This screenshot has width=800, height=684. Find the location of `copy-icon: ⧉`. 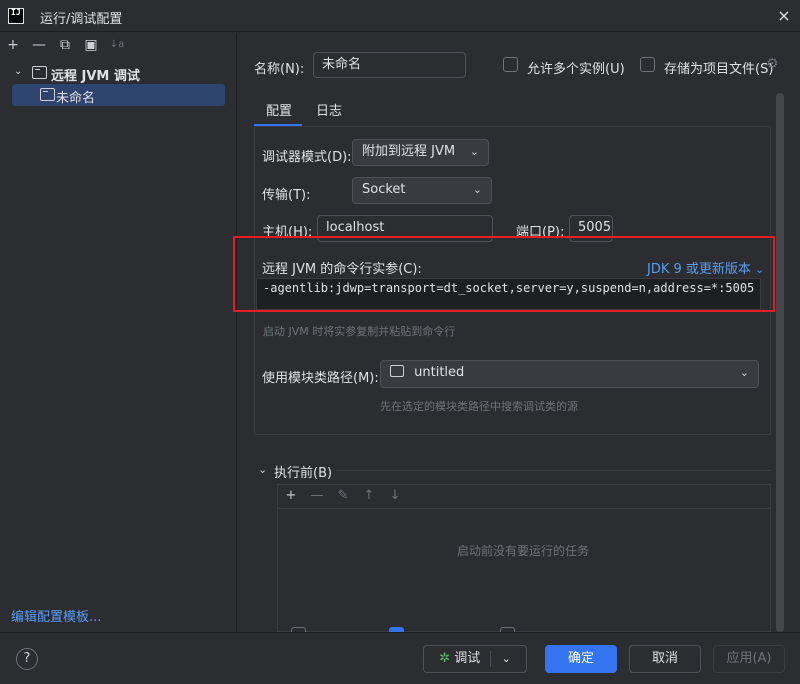

copy-icon: ⧉ is located at coordinates (65, 45).